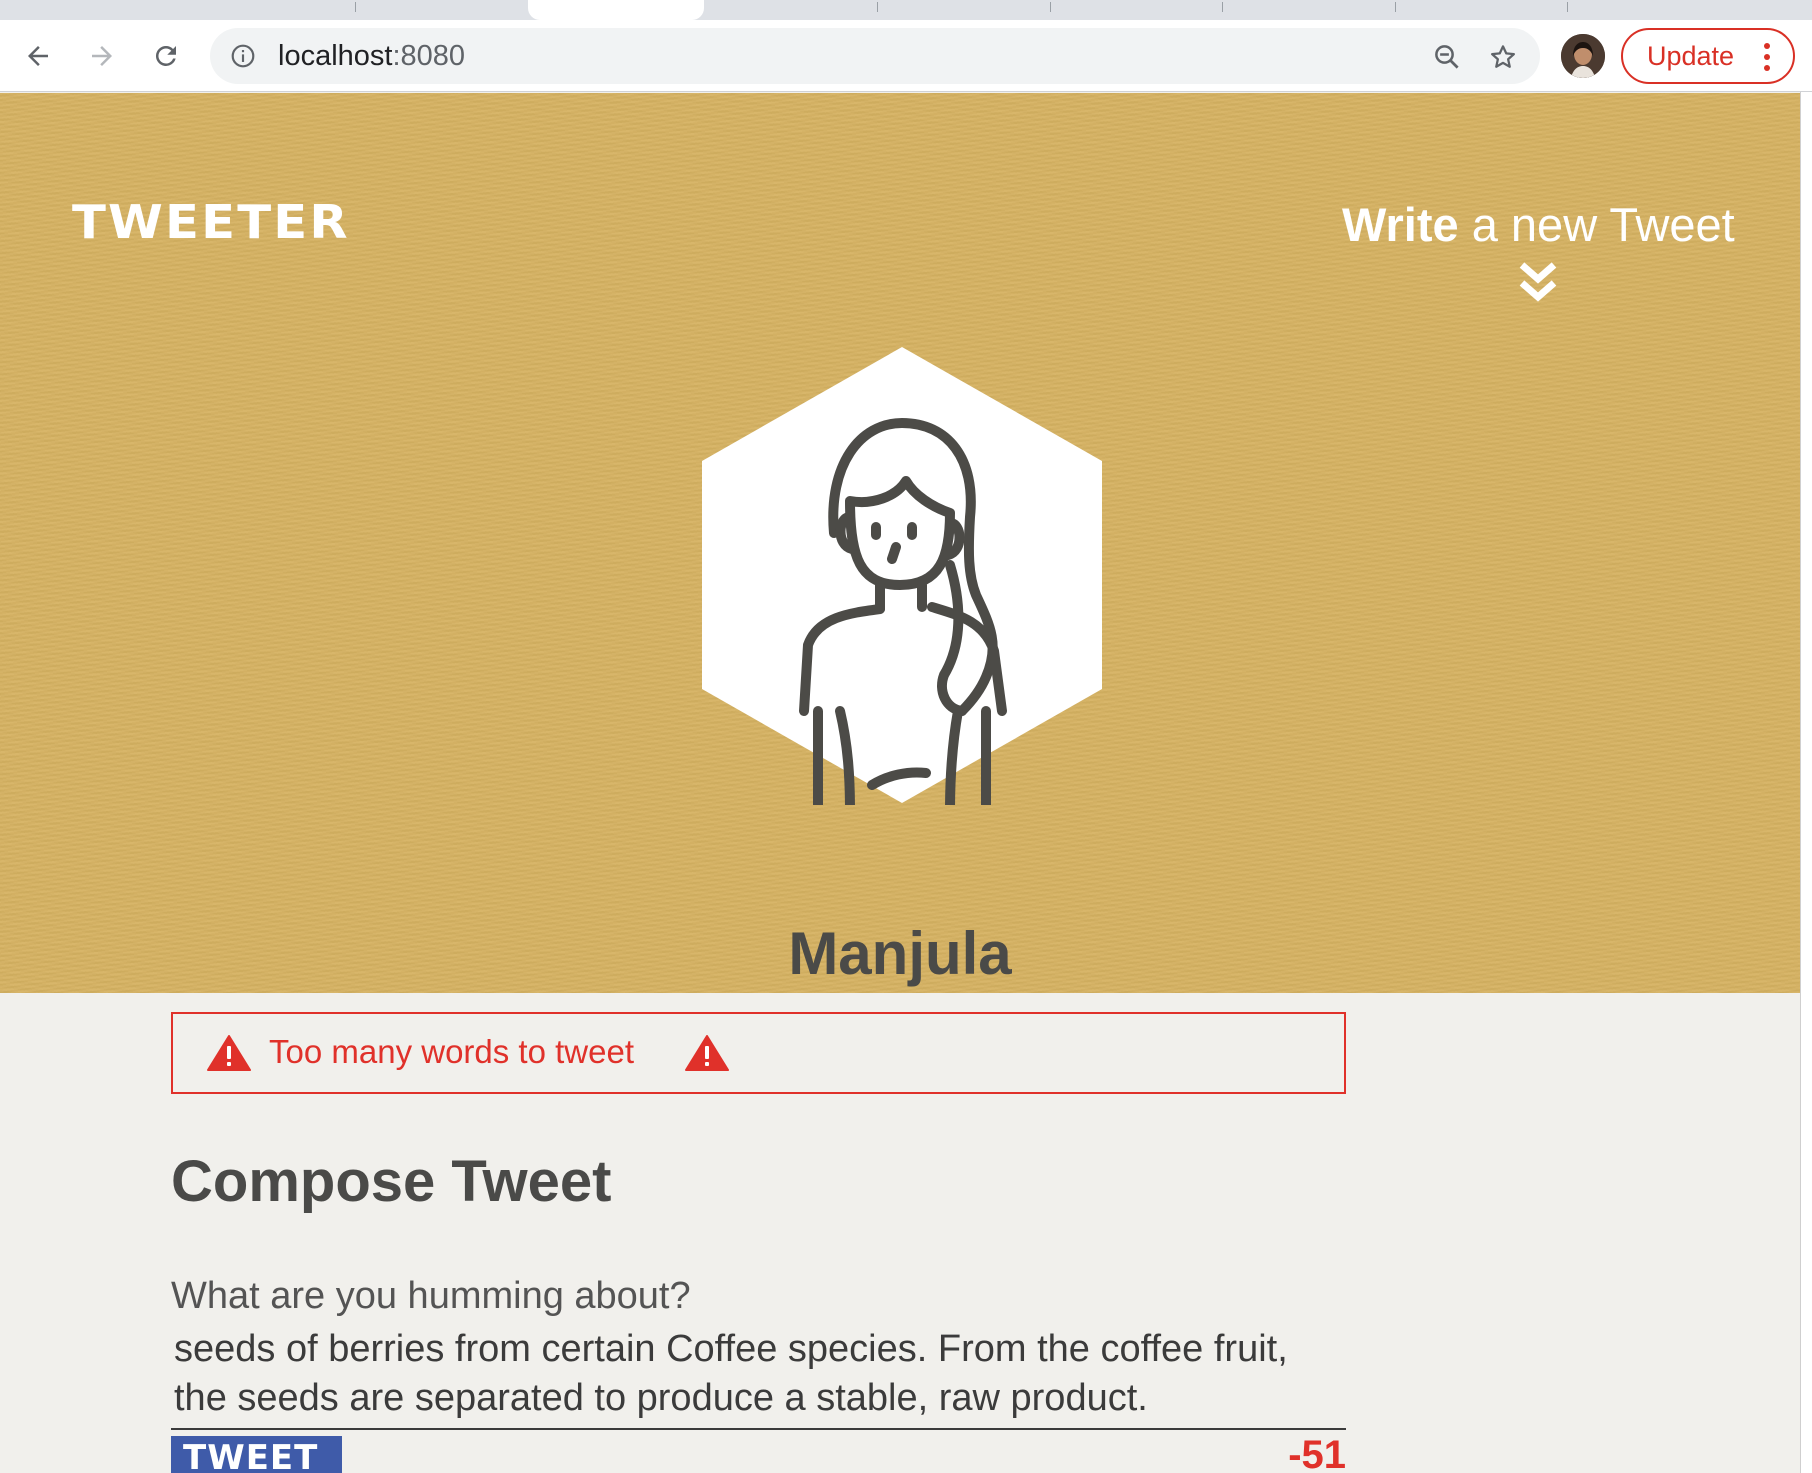 Image resolution: width=1812 pixels, height=1473 pixels. I want to click on info-icon, so click(243, 56).